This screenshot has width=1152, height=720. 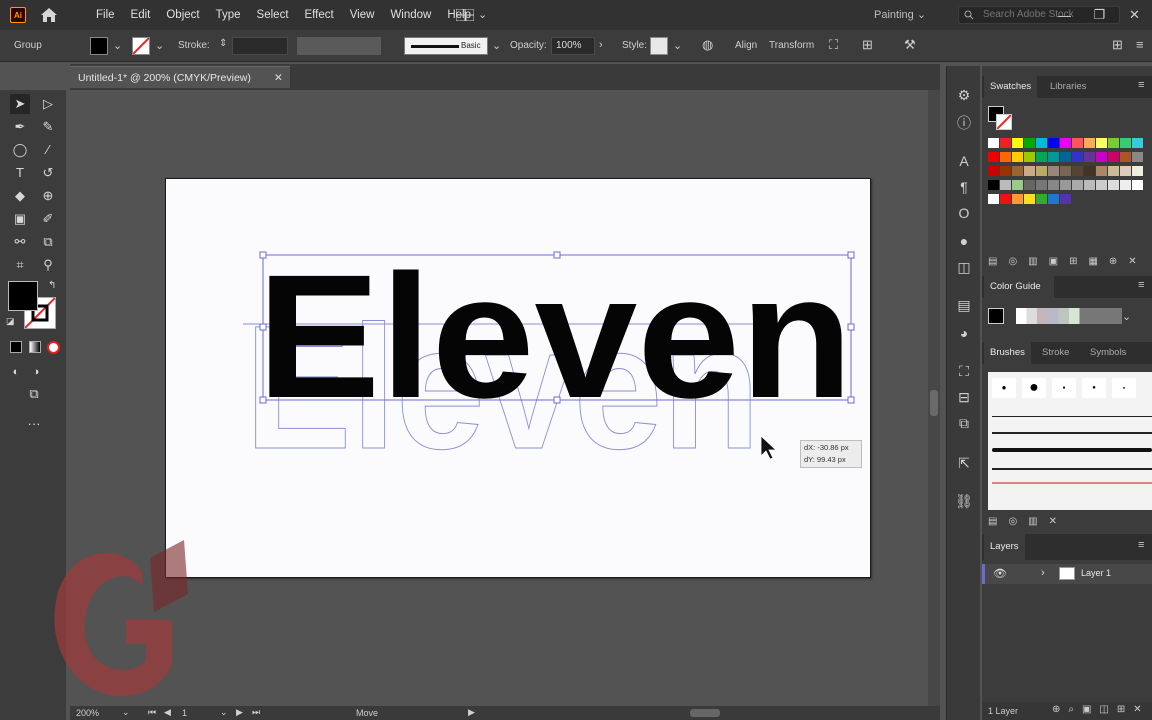 I want to click on menu-window: Window, so click(x=410, y=15).